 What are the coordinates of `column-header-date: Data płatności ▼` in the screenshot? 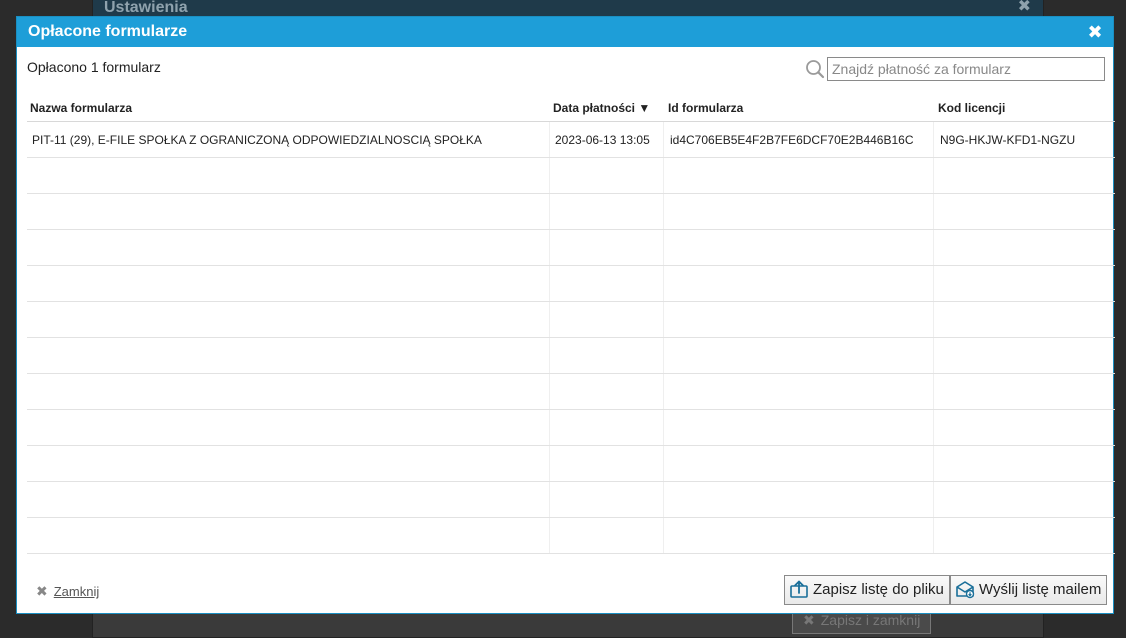 It's located at (601, 108).